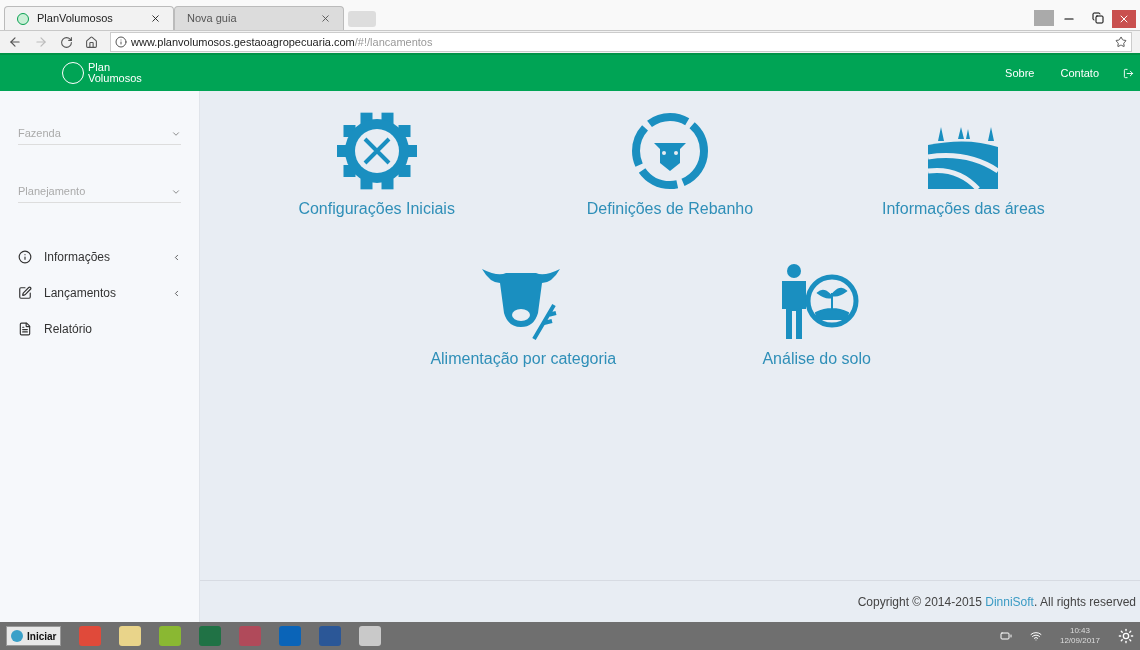 The width and height of the screenshot is (1140, 650). Describe the element at coordinates (91, 42) in the screenshot. I see `home-icon` at that location.